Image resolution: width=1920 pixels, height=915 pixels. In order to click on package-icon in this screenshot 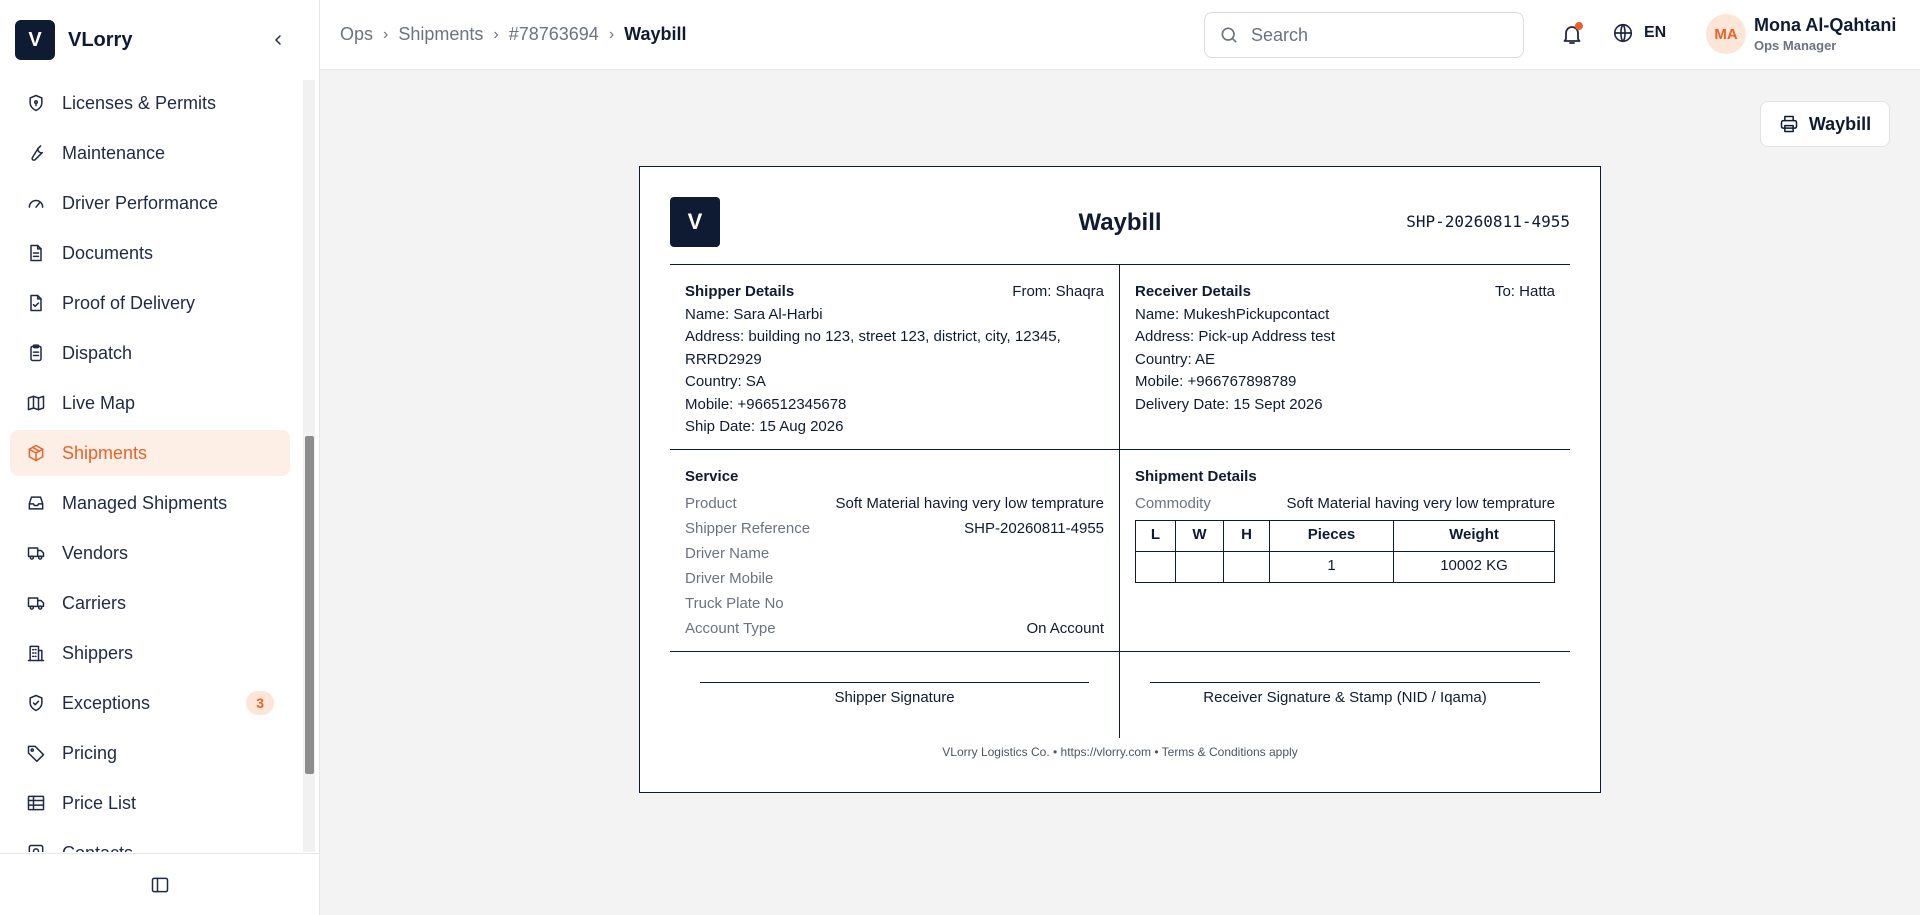, I will do `click(36, 453)`.